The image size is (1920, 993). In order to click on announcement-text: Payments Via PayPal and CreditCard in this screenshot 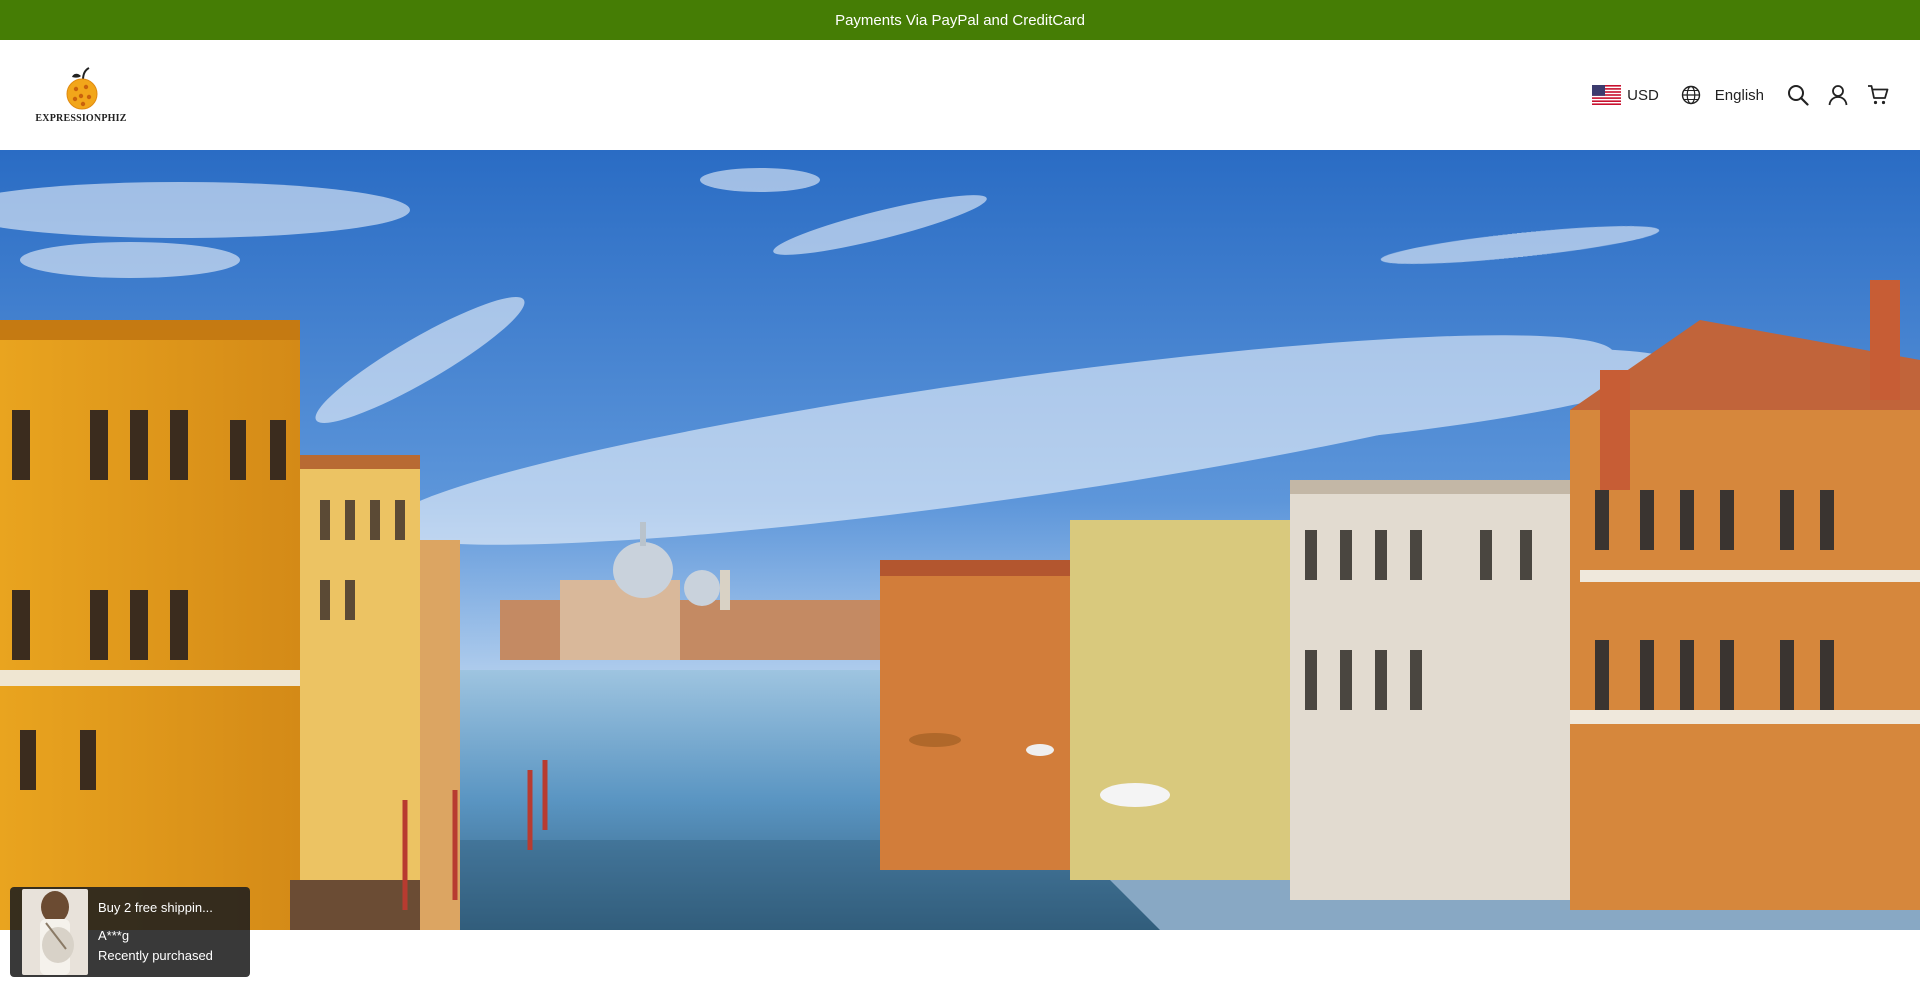, I will do `click(960, 20)`.